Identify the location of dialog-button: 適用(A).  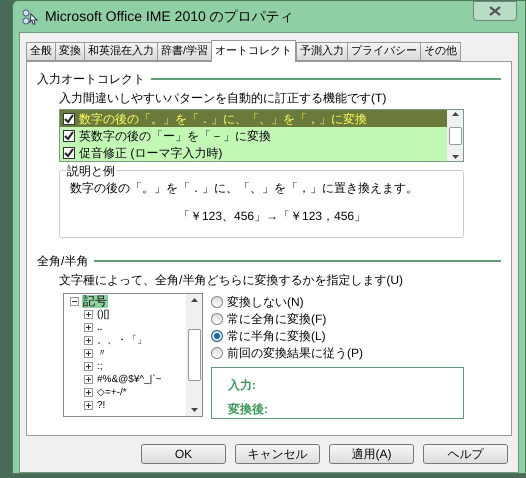
(371, 454).